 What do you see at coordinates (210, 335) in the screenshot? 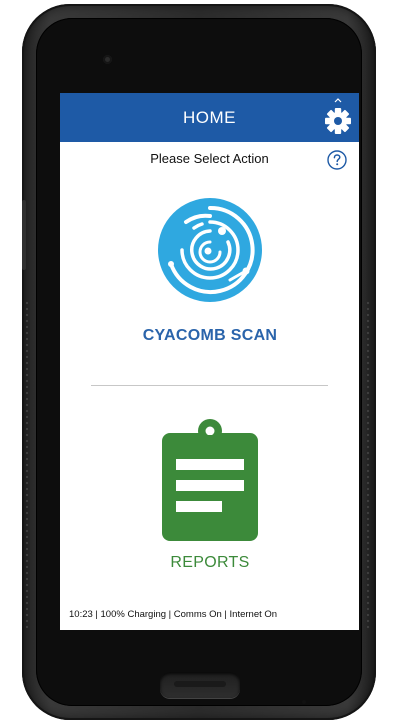
I see `cyacomb-scan-label: CYACOMB SCAN` at bounding box center [210, 335].